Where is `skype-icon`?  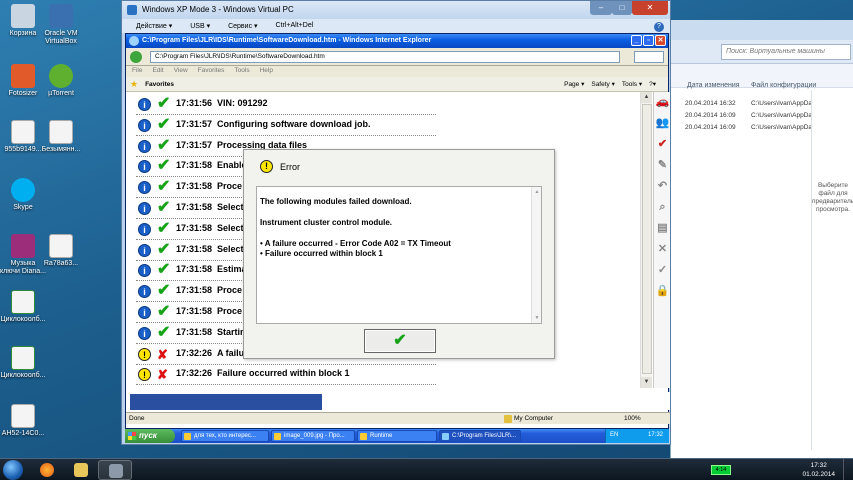 skype-icon is located at coordinates (23, 190).